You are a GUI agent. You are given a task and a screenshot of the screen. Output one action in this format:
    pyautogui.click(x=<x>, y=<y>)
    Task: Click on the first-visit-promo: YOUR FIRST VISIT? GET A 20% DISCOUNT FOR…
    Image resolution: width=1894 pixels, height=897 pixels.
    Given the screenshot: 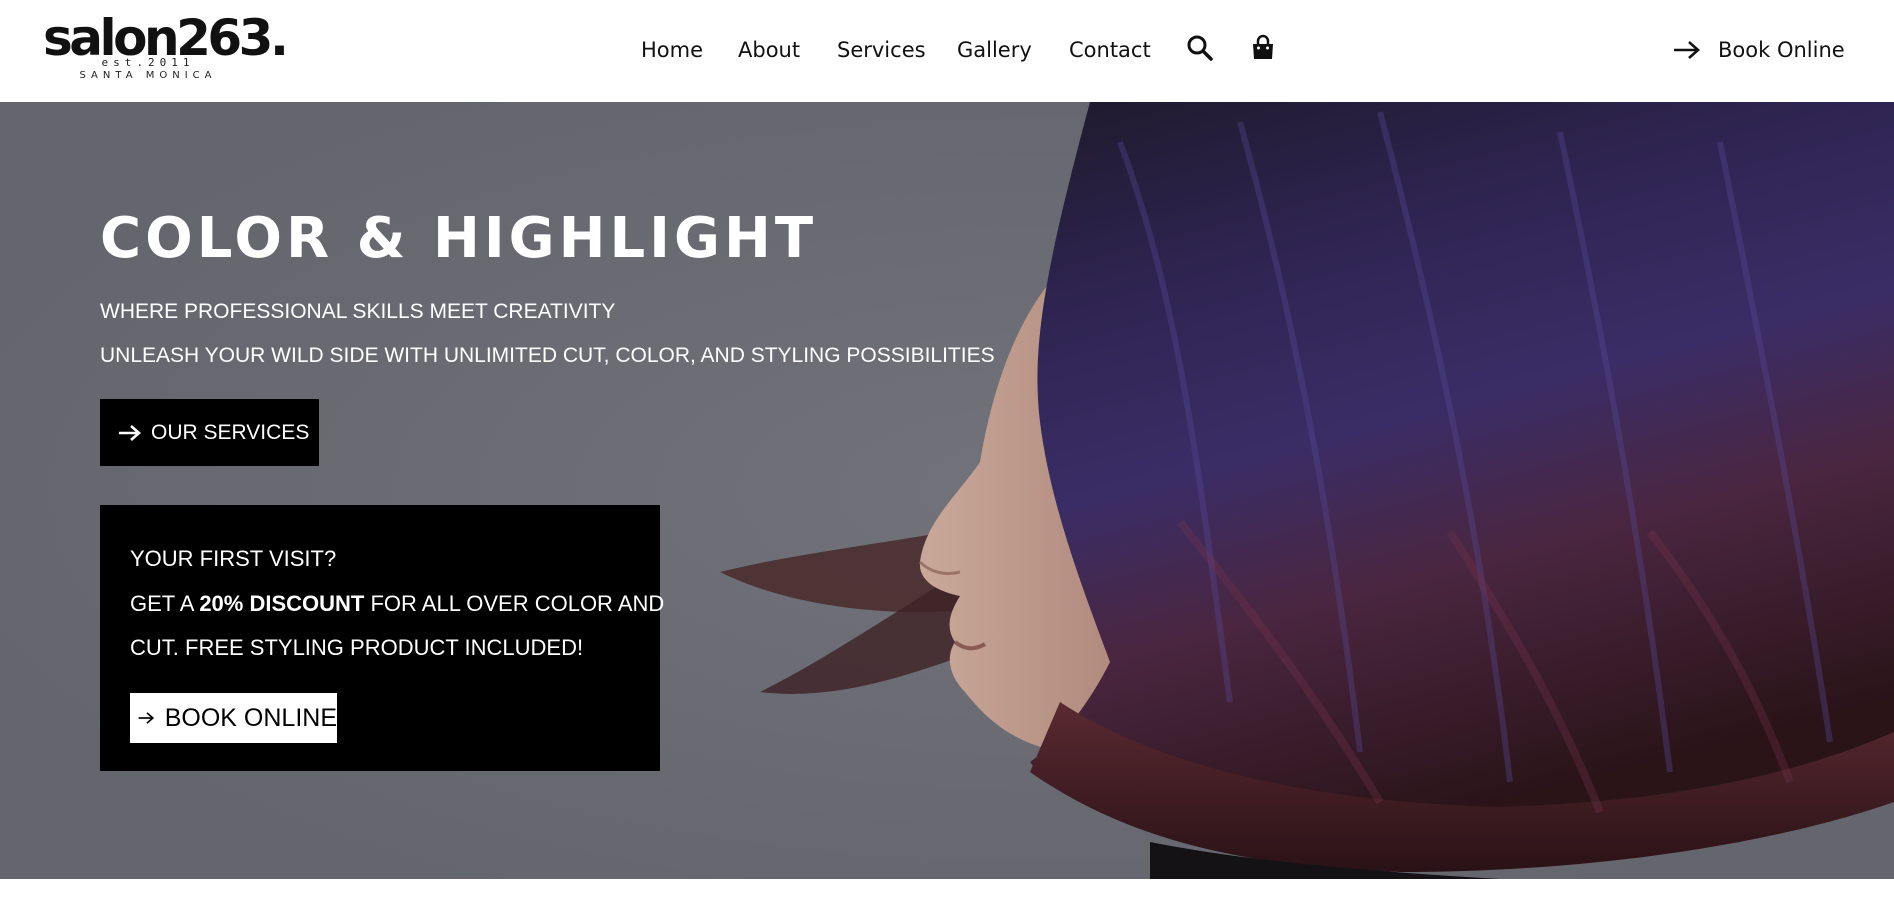 What is the action you would take?
    pyautogui.click(x=382, y=638)
    